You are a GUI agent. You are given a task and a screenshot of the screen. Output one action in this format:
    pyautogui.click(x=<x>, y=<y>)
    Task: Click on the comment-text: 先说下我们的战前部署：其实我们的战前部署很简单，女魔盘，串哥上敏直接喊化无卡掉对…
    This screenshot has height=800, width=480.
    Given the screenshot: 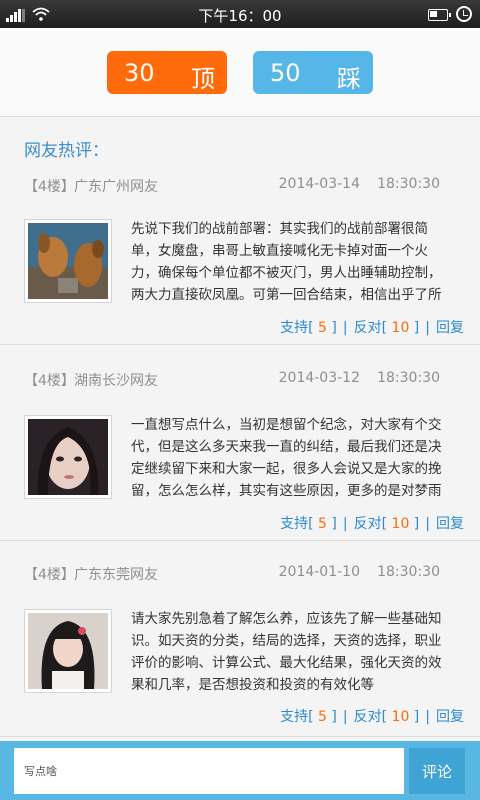 What is the action you would take?
    pyautogui.click(x=286, y=262)
    